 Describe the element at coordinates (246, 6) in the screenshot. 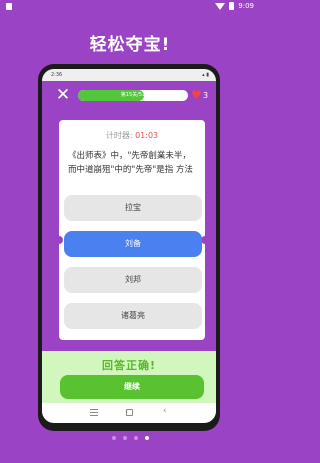

I see `system-time: 9:09` at that location.